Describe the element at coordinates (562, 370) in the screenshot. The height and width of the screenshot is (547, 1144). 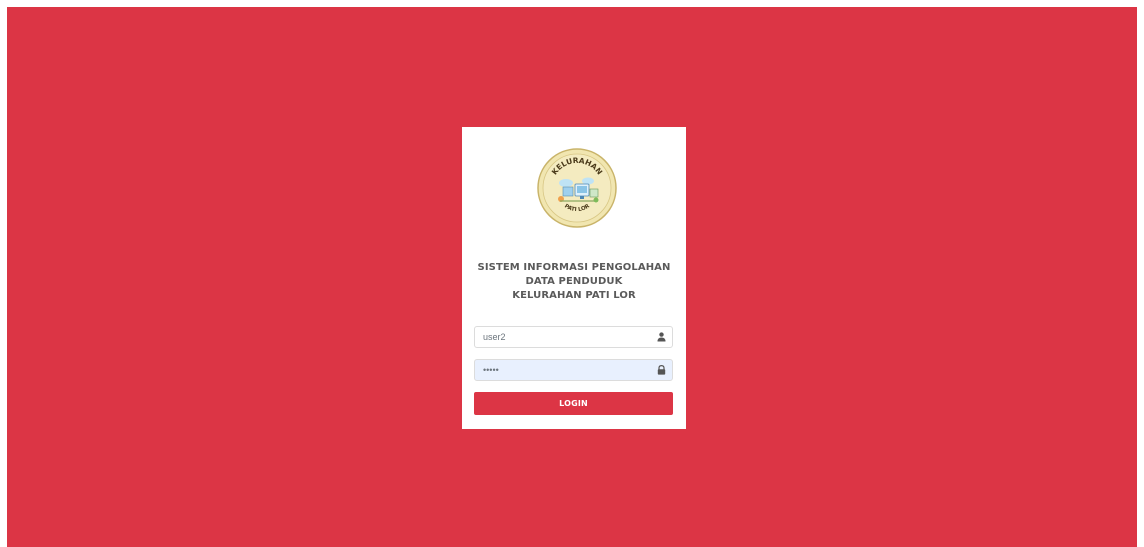
I see `password-input` at that location.